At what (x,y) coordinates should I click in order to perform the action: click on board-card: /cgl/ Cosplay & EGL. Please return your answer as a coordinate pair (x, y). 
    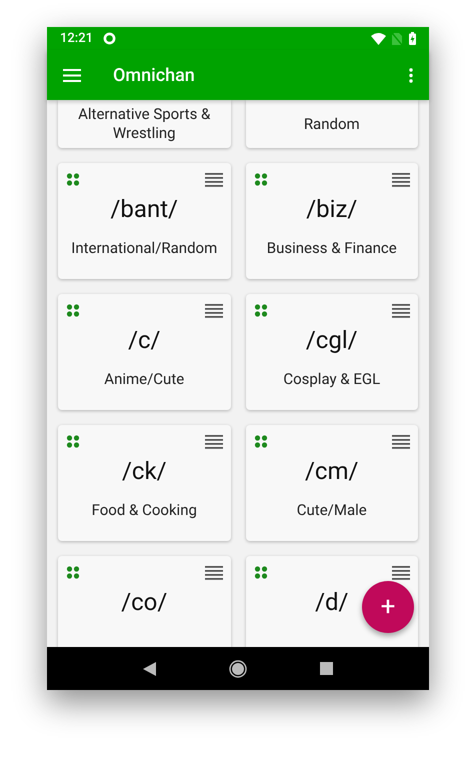
    Looking at the image, I should click on (332, 352).